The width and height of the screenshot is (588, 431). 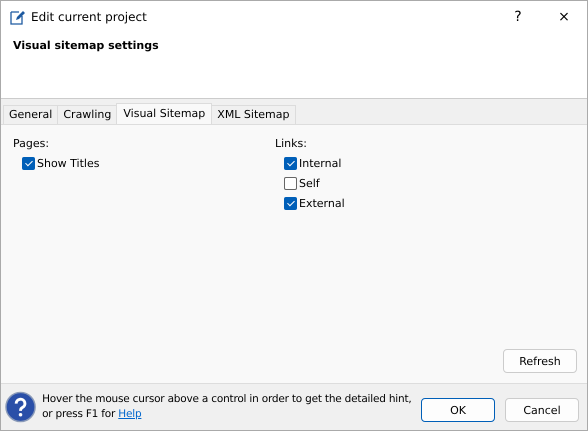 What do you see at coordinates (68, 163) in the screenshot?
I see `checkbox-label: Show Titles` at bounding box center [68, 163].